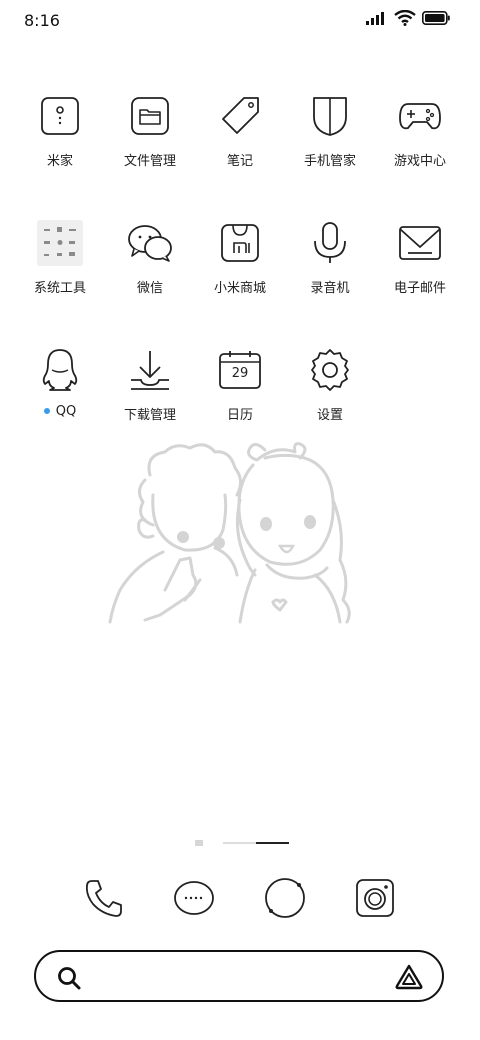  I want to click on mail-icon, so click(420, 243).